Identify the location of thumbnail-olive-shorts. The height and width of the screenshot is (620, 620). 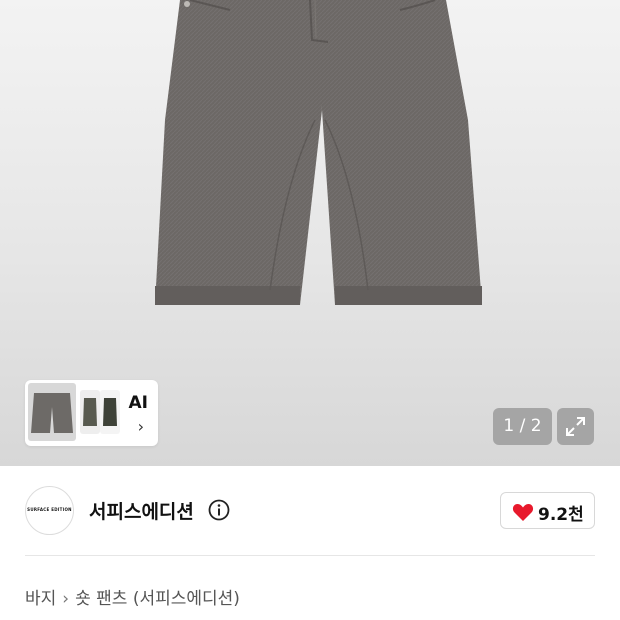
(110, 412).